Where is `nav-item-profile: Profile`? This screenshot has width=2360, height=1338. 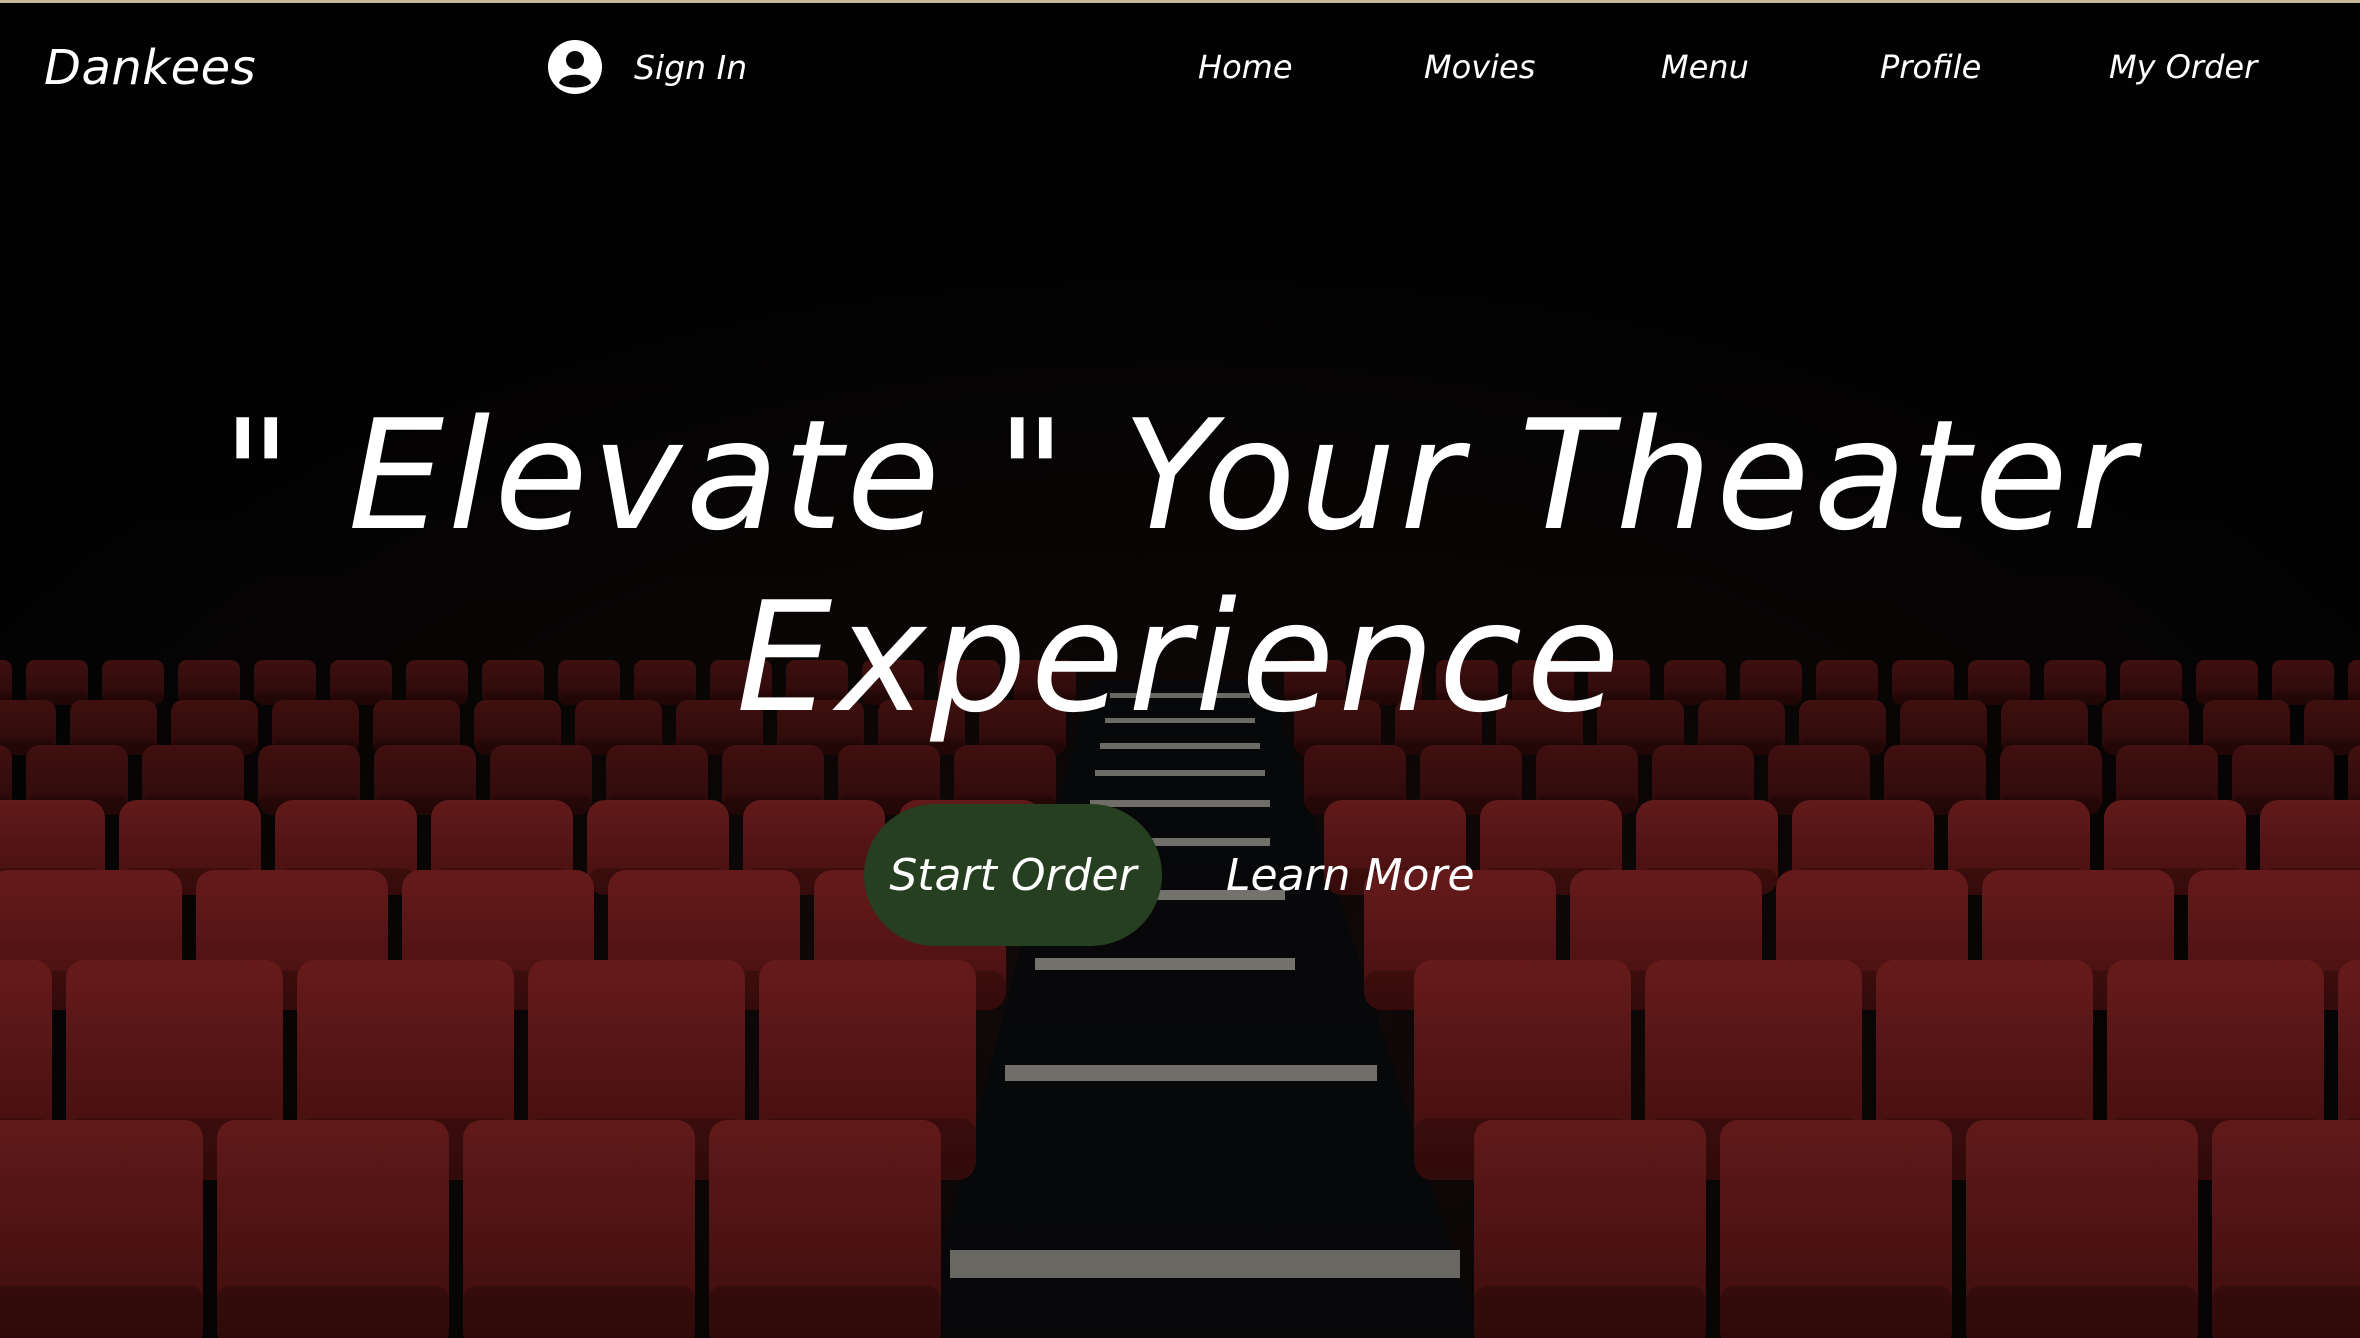 nav-item-profile: Profile is located at coordinates (1930, 67).